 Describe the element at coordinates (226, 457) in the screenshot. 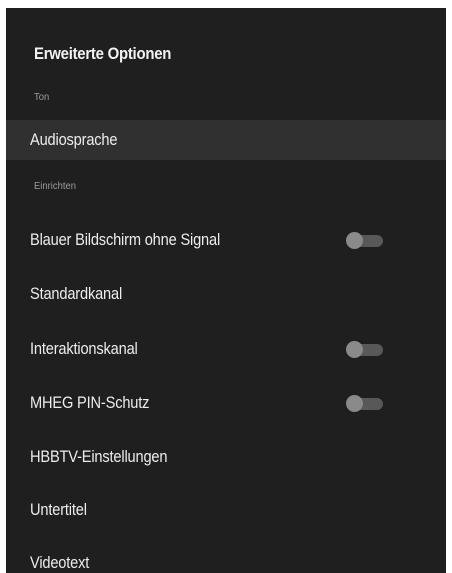

I see `menu-item-hbbtv-einstellungen: HBBTV-Einstellungen` at that location.